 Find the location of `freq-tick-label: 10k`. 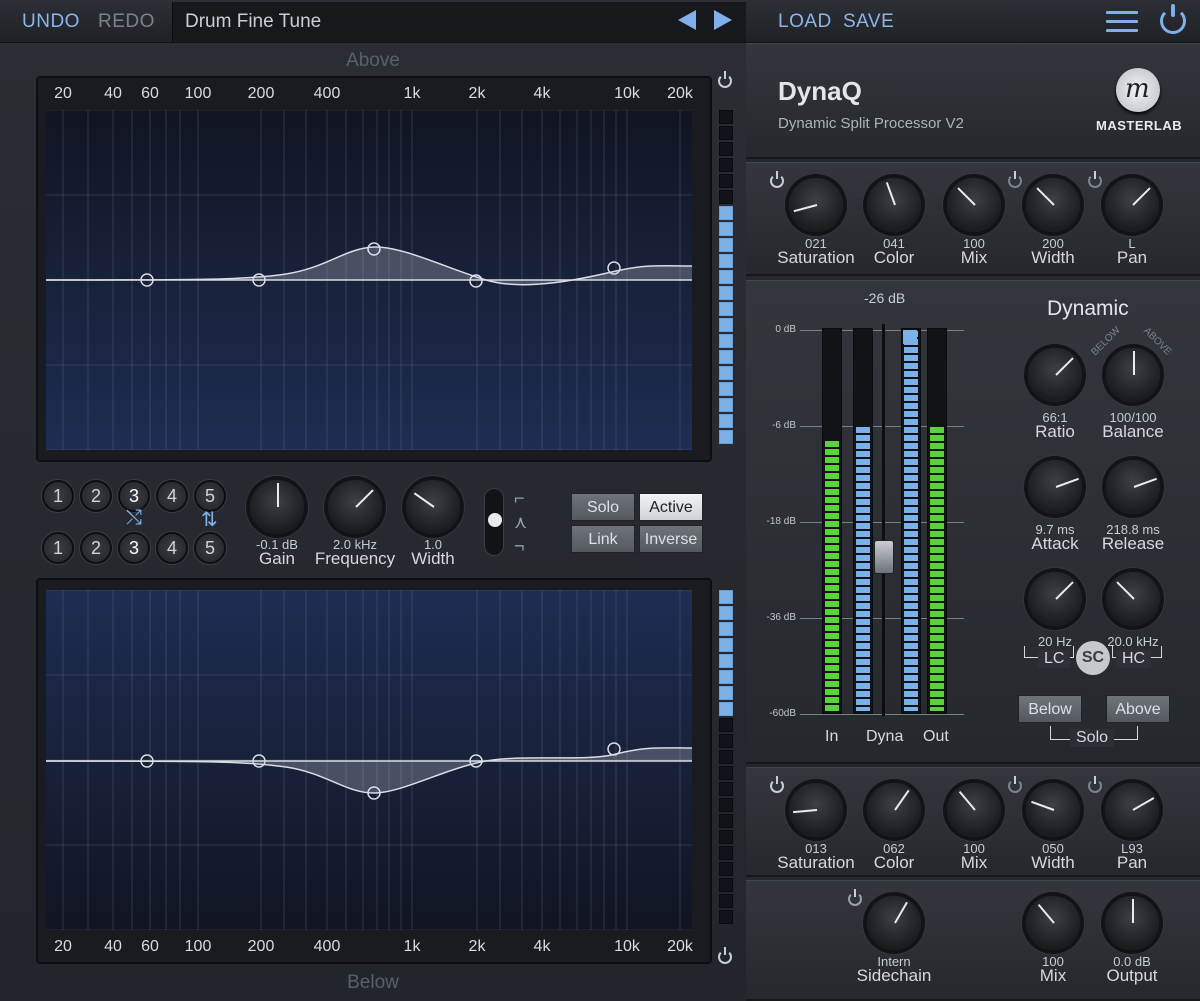

freq-tick-label: 10k is located at coordinates (627, 93).